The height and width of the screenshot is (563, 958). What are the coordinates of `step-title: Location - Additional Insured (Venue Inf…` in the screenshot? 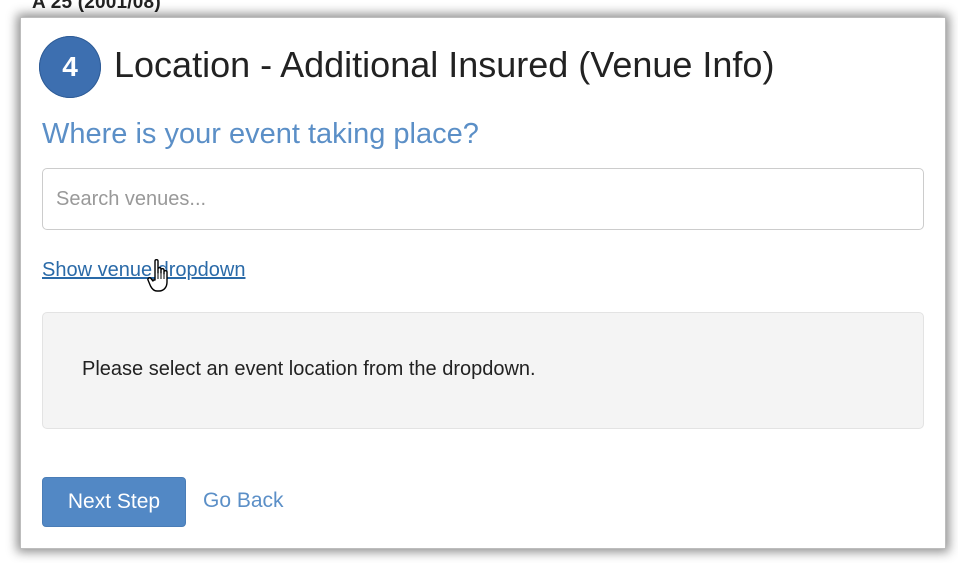 It's located at (444, 64).